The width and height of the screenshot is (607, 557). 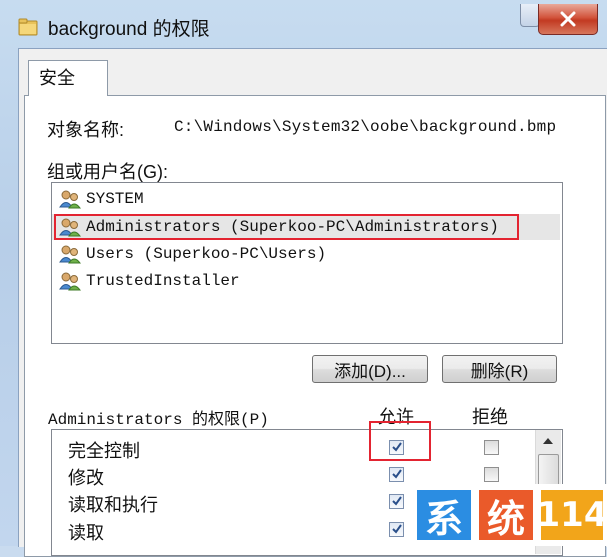 What do you see at coordinates (28, 27) in the screenshot?
I see `folder-icon` at bounding box center [28, 27].